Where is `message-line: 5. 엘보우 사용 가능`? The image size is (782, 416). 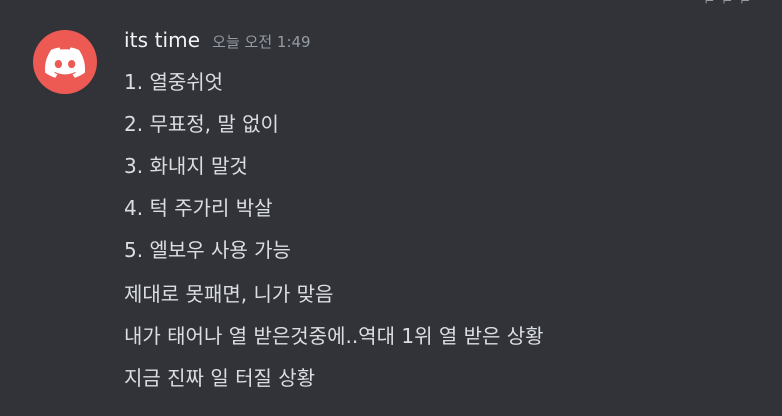
message-line: 5. 엘보우 사용 가능 is located at coordinates (207, 250).